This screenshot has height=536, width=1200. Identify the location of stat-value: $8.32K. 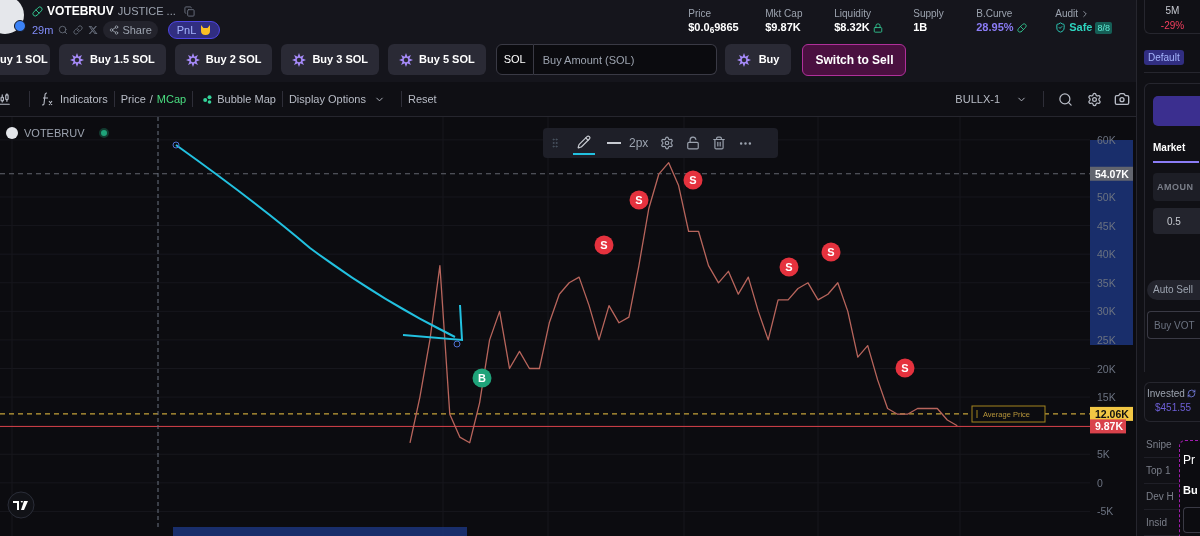
(852, 27).